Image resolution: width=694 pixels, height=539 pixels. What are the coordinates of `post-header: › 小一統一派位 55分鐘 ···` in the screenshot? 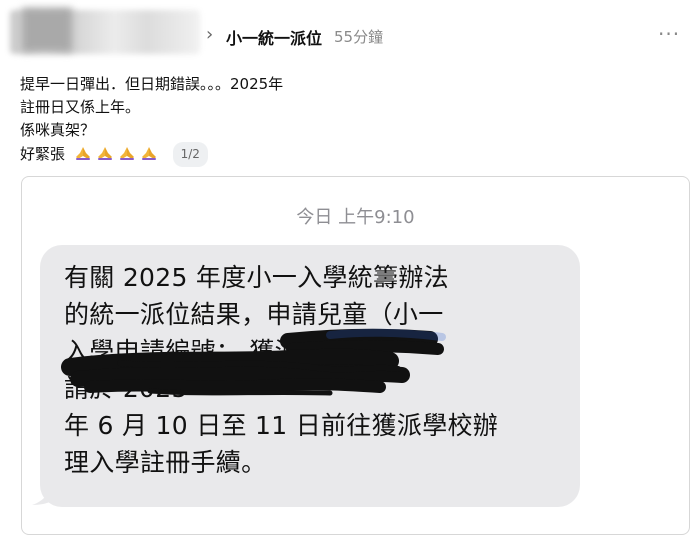 It's located at (347, 31).